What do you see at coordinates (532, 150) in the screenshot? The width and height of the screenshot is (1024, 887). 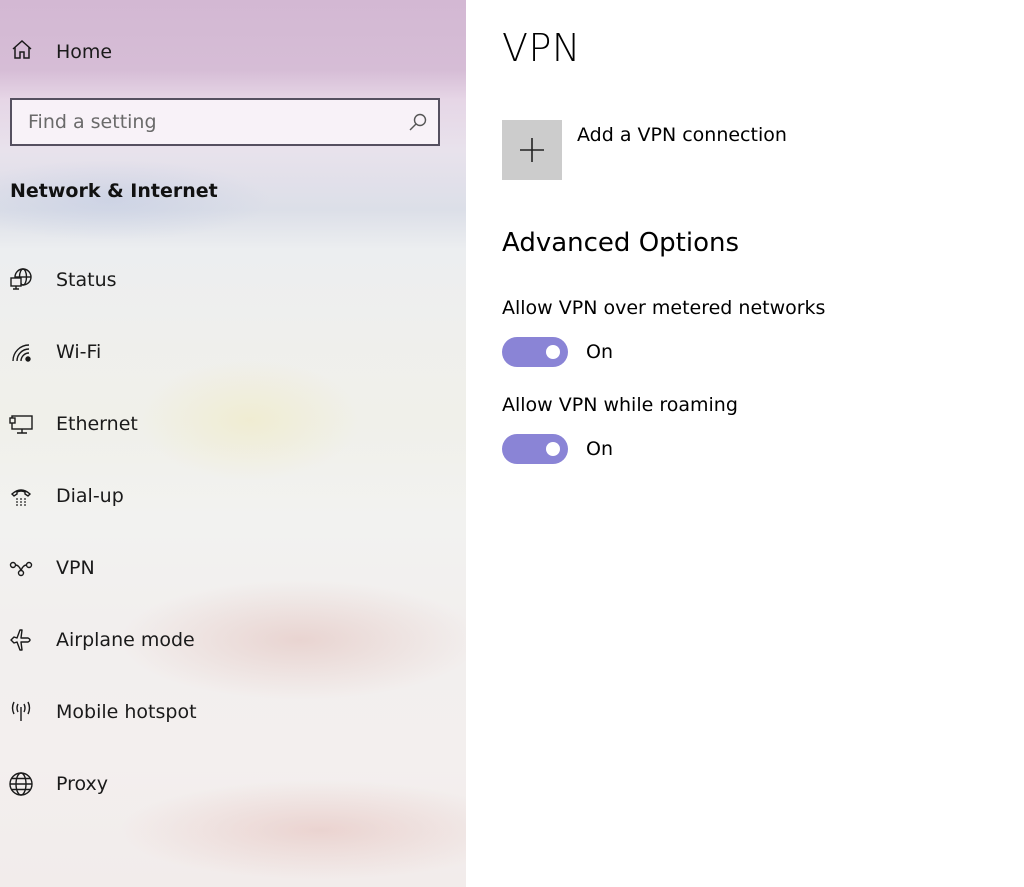 I see `plus-icon` at bounding box center [532, 150].